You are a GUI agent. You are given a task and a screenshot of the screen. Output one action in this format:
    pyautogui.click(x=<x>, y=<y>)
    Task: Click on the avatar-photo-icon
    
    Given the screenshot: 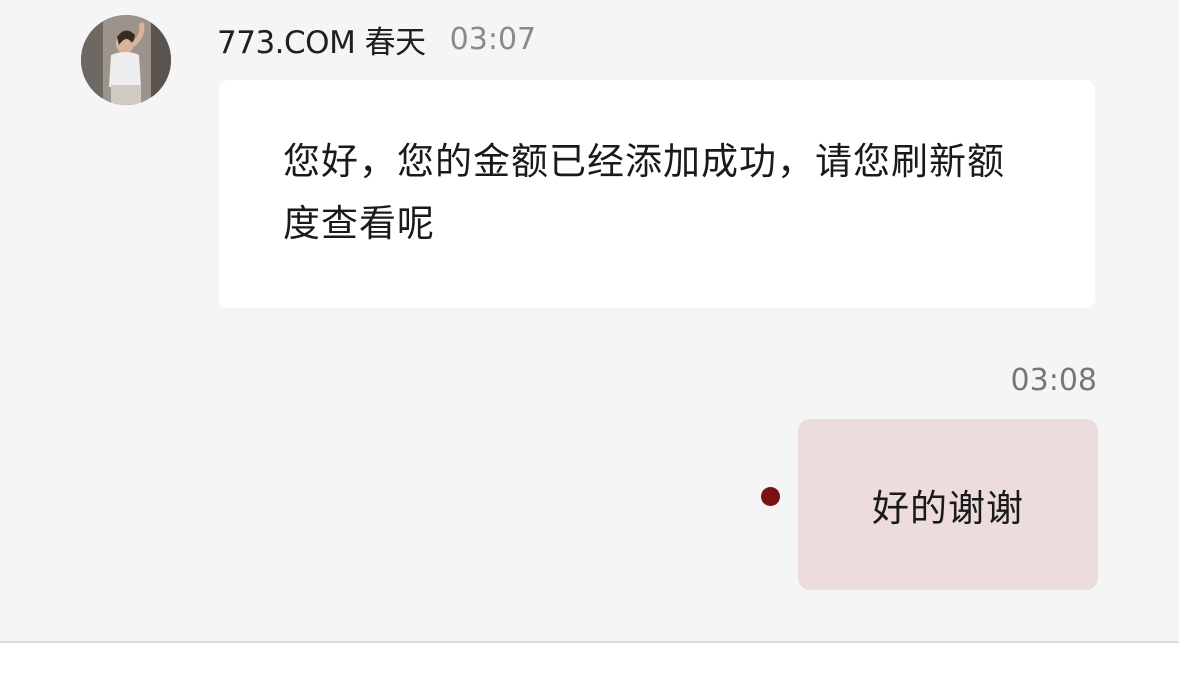 What is the action you would take?
    pyautogui.click(x=126, y=60)
    